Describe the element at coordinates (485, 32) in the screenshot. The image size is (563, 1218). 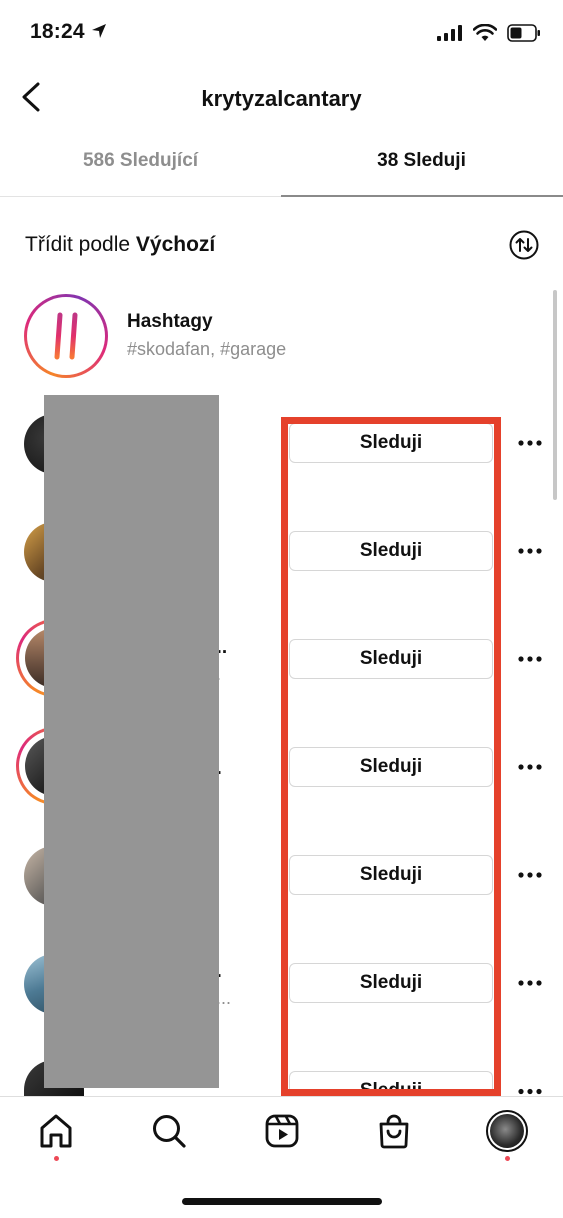
I see `wifi-icon` at that location.